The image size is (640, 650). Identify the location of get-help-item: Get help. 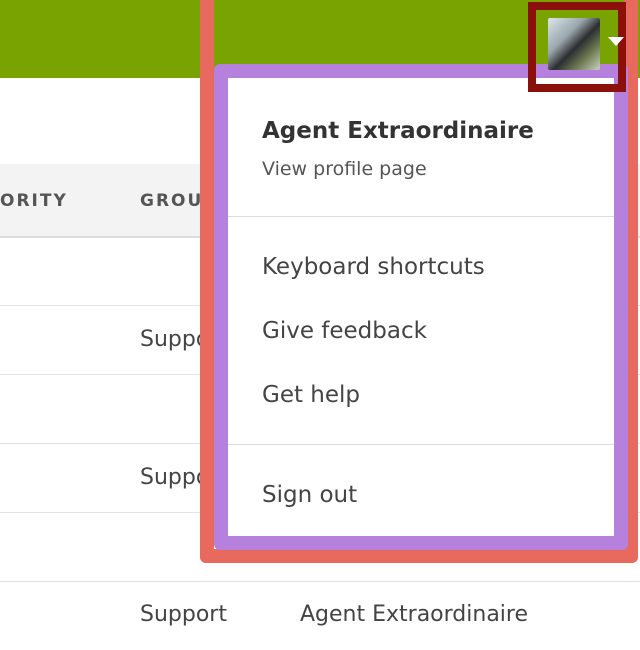
(311, 395).